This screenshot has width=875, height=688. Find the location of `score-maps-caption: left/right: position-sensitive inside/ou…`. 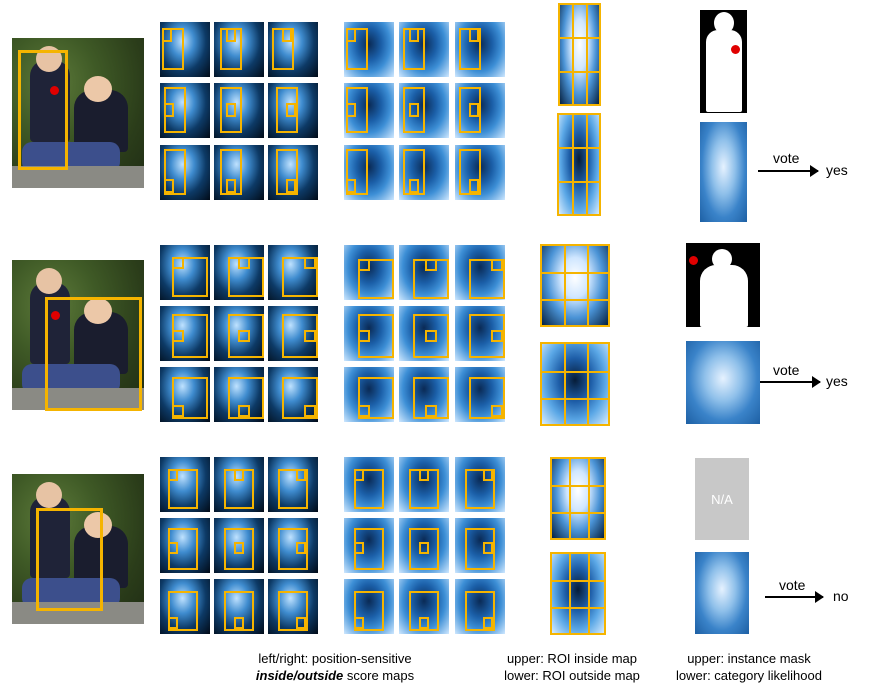

score-maps-caption: left/right: position-sensitive inside/ou… is located at coordinates (335, 667).